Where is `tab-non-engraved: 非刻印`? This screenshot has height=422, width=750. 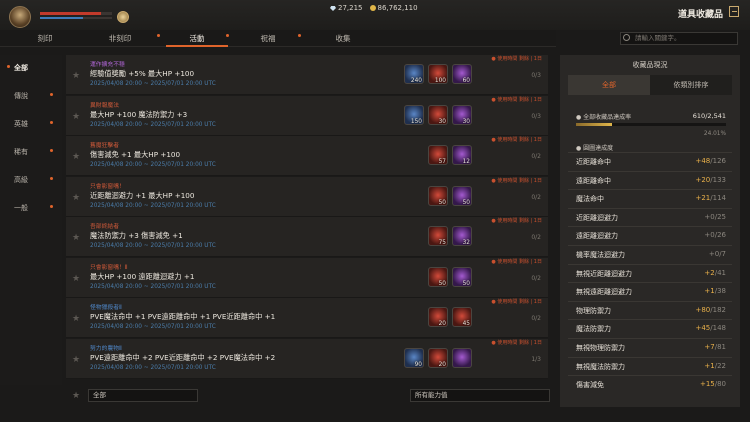 tab-non-engraved: 非刻印 is located at coordinates (120, 38).